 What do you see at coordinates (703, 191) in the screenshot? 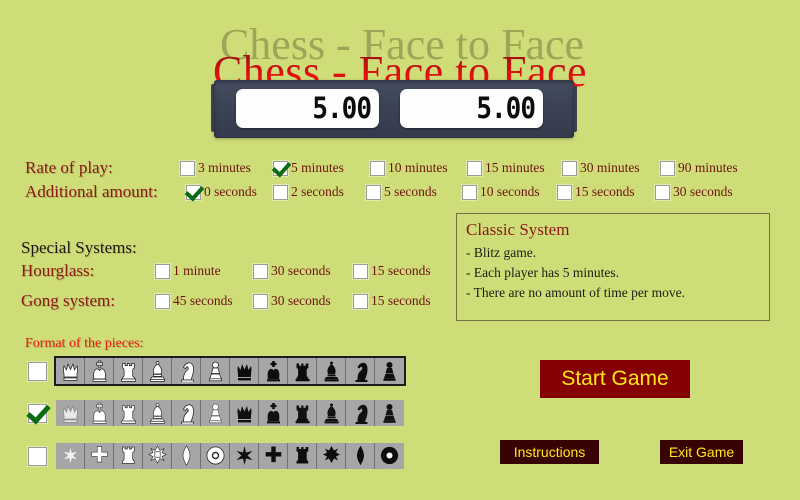
I see `additional-amount-option-label-5: 30 seconds` at bounding box center [703, 191].